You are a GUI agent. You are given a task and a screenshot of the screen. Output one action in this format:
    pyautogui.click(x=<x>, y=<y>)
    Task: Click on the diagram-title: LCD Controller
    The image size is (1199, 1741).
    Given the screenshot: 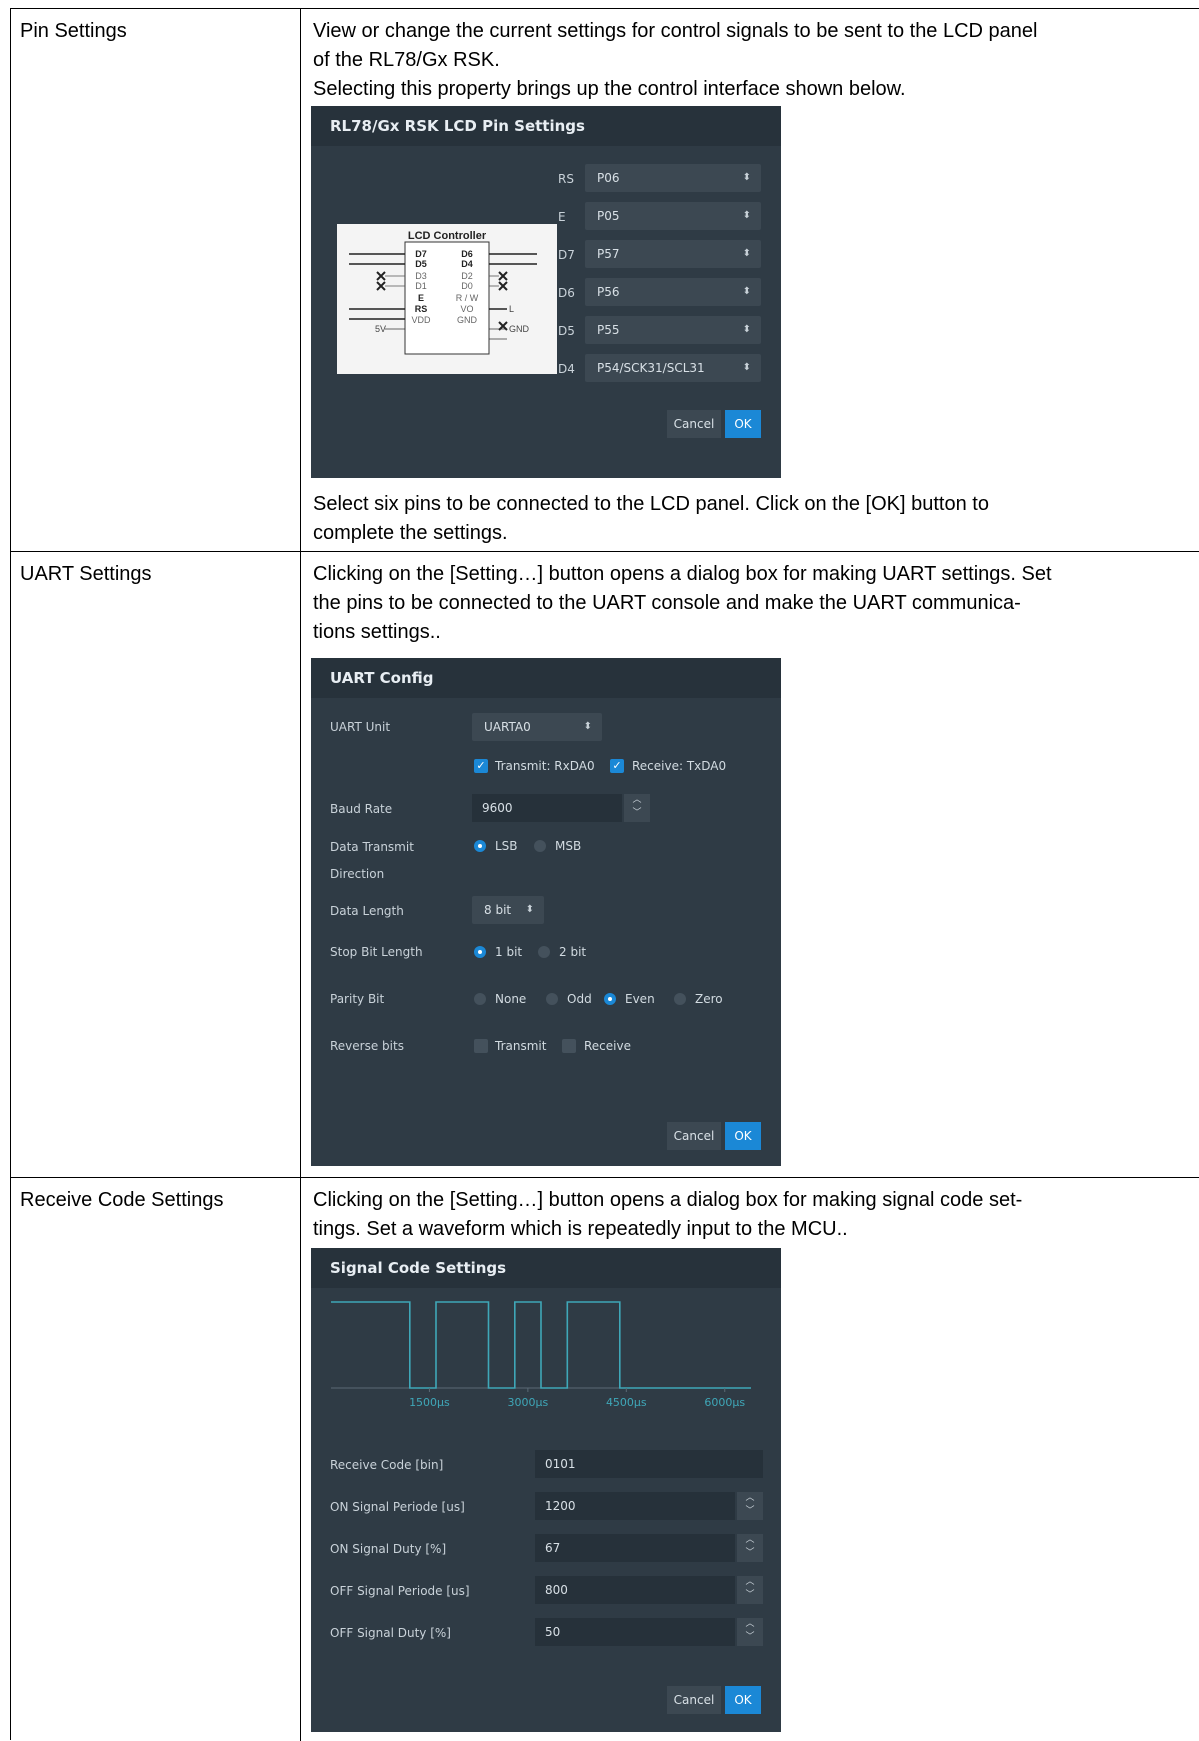 What is the action you would take?
    pyautogui.click(x=447, y=236)
    